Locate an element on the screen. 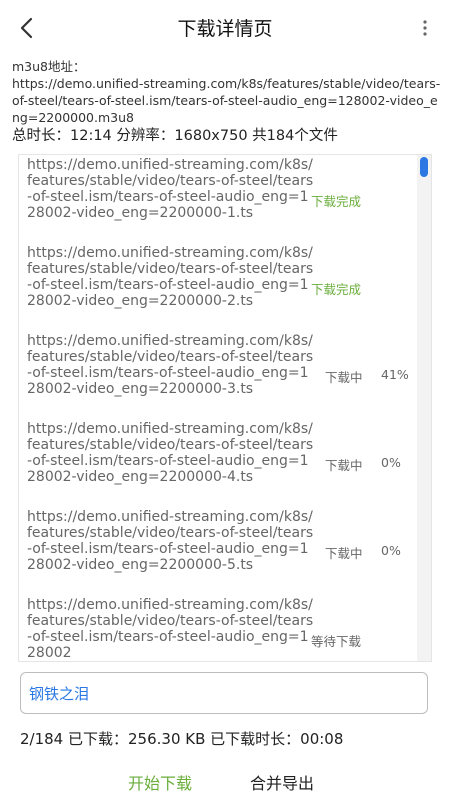 This screenshot has height=800, width=450. merge-export-button: 合并导出 is located at coordinates (282, 782).